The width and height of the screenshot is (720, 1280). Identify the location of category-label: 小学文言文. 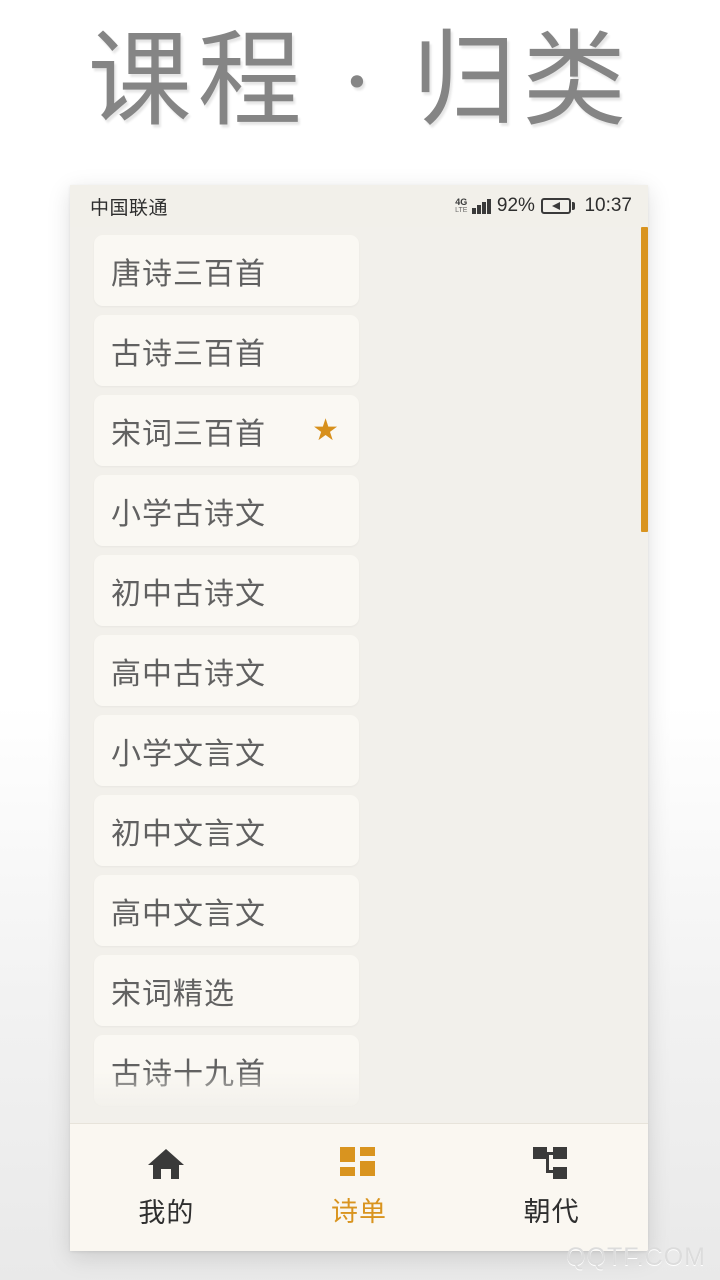
(188, 754).